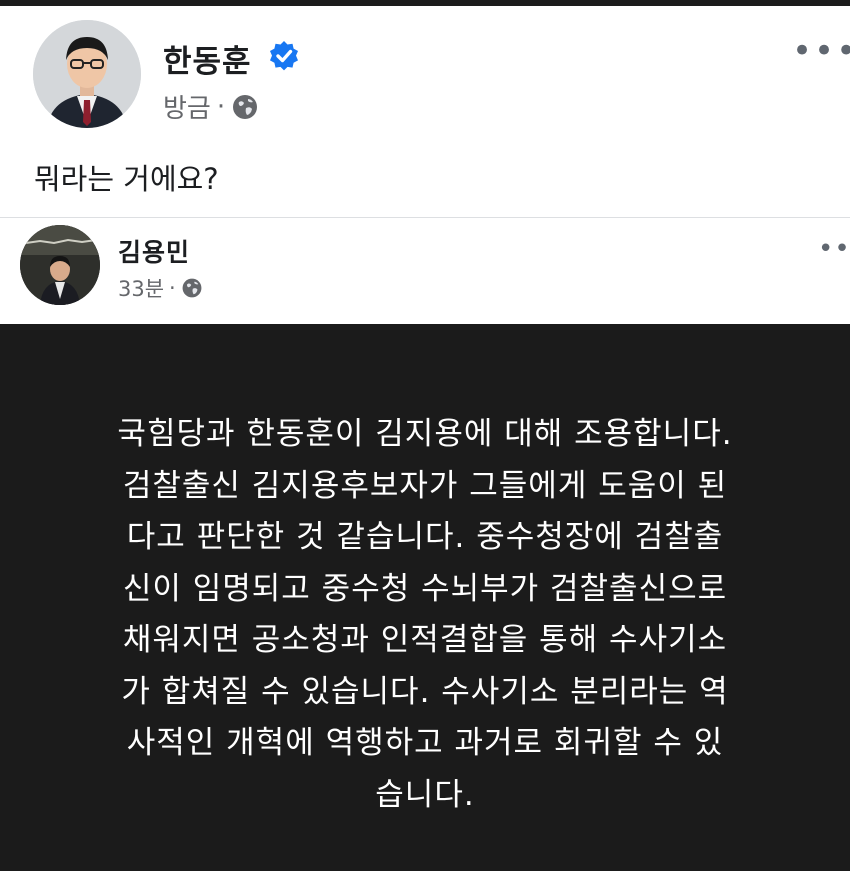 Image resolution: width=850 pixels, height=871 pixels. What do you see at coordinates (425, 588) in the screenshot?
I see `card-text-line: 신이 임명되고 중수청 수뇌부가 검찰출신으로` at bounding box center [425, 588].